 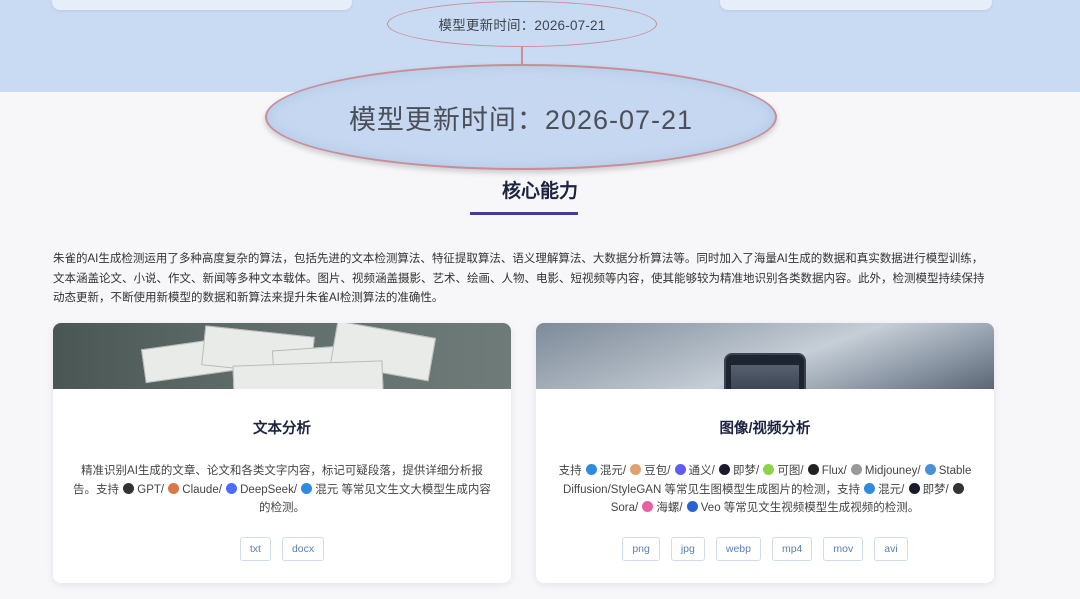 I want to click on stable-diffusion-icon, so click(x=930, y=469).